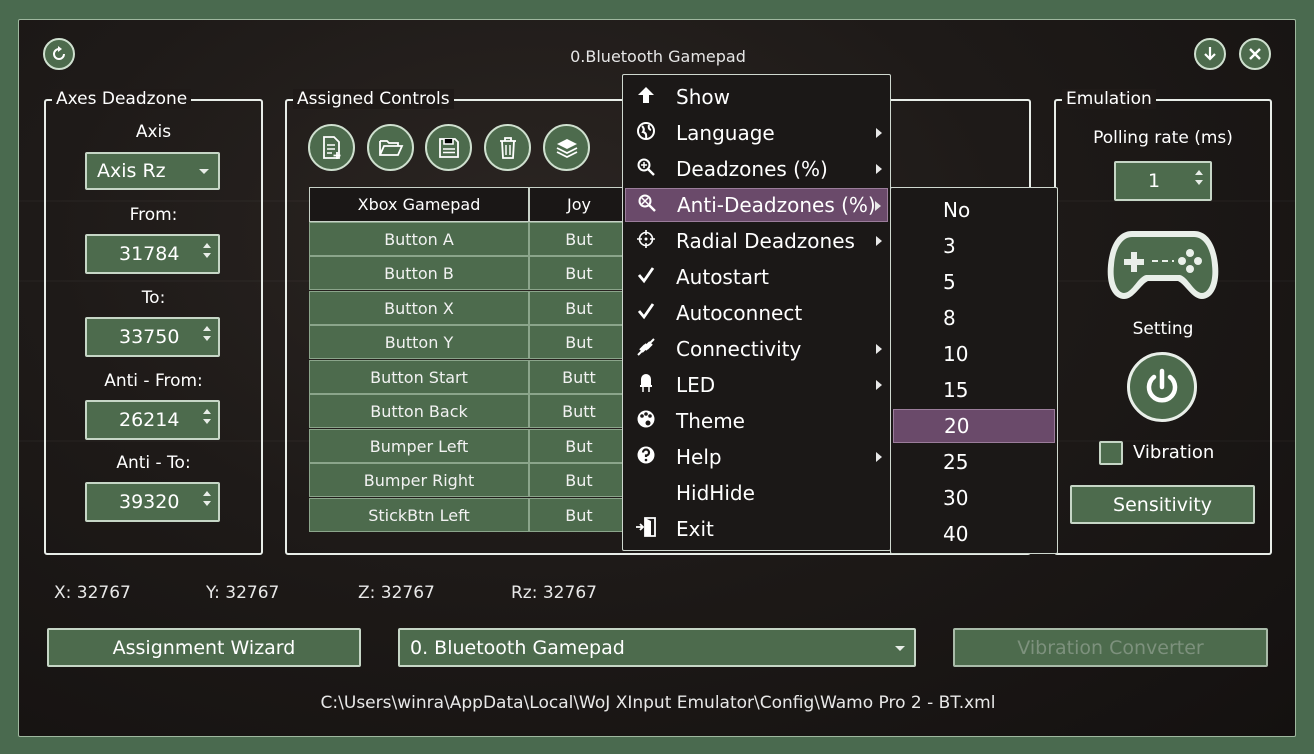 This screenshot has width=1314, height=754. I want to click on table-row-xbox: Button X, so click(419, 308).